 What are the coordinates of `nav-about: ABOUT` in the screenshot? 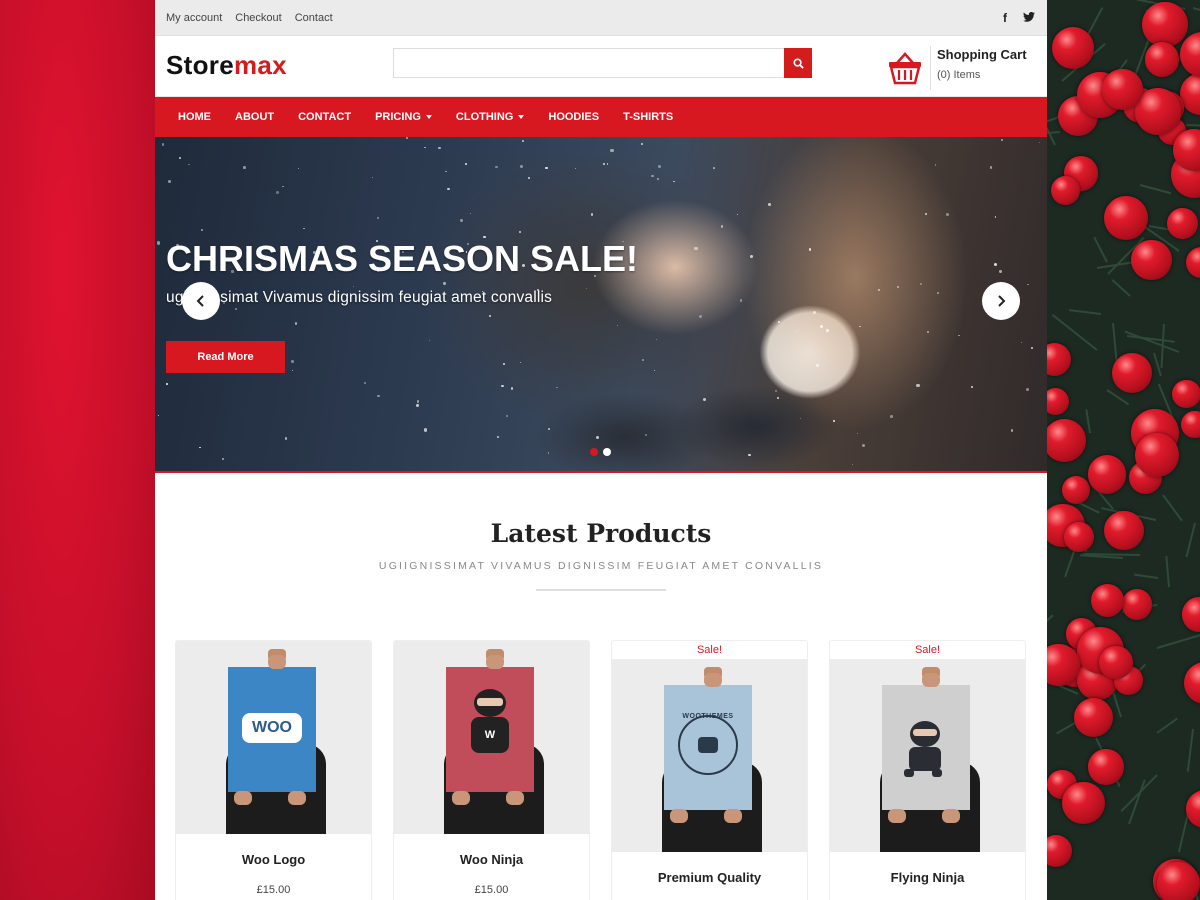 It's located at (254, 117).